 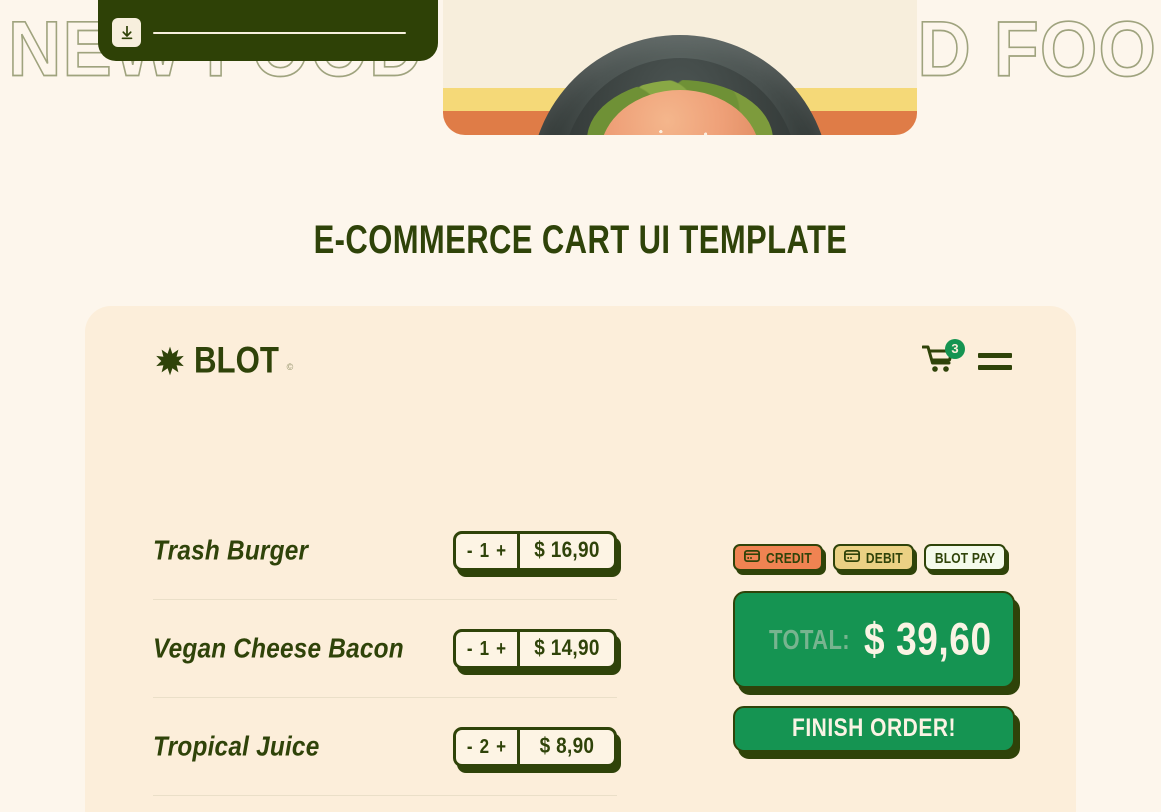 I want to click on quantity-price-pill: - 1 + $ 16,90, so click(x=534, y=550).